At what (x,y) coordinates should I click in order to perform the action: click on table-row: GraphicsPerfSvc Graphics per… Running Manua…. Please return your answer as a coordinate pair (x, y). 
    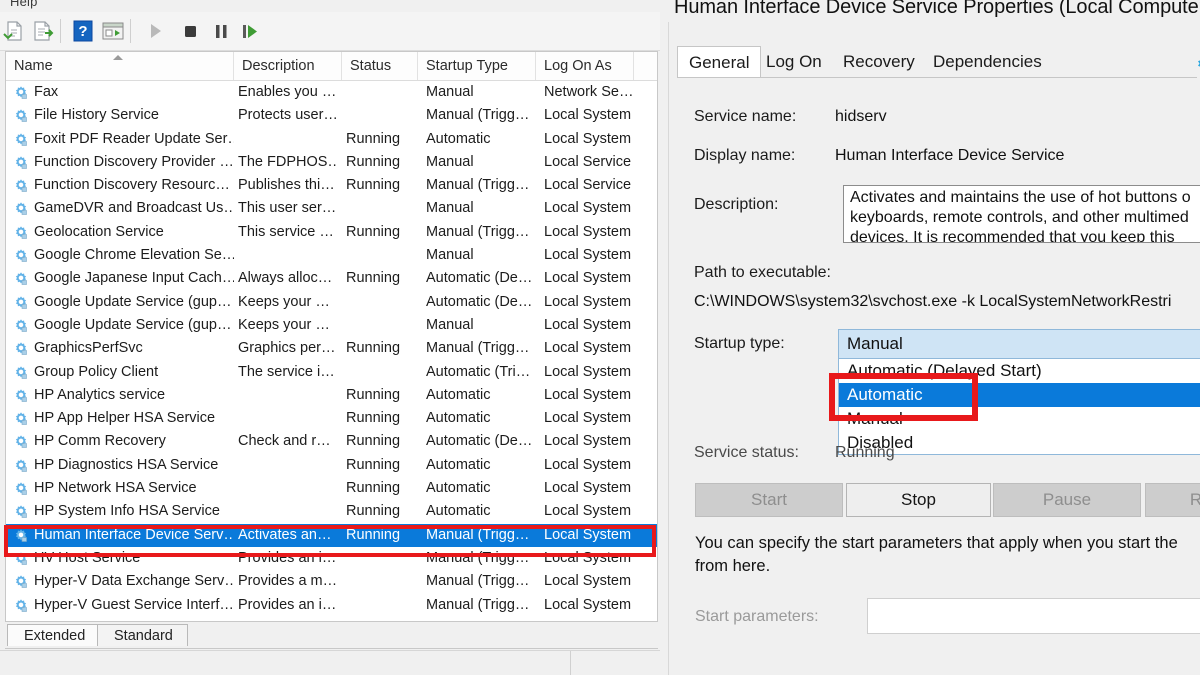
    Looking at the image, I should click on (331, 348).